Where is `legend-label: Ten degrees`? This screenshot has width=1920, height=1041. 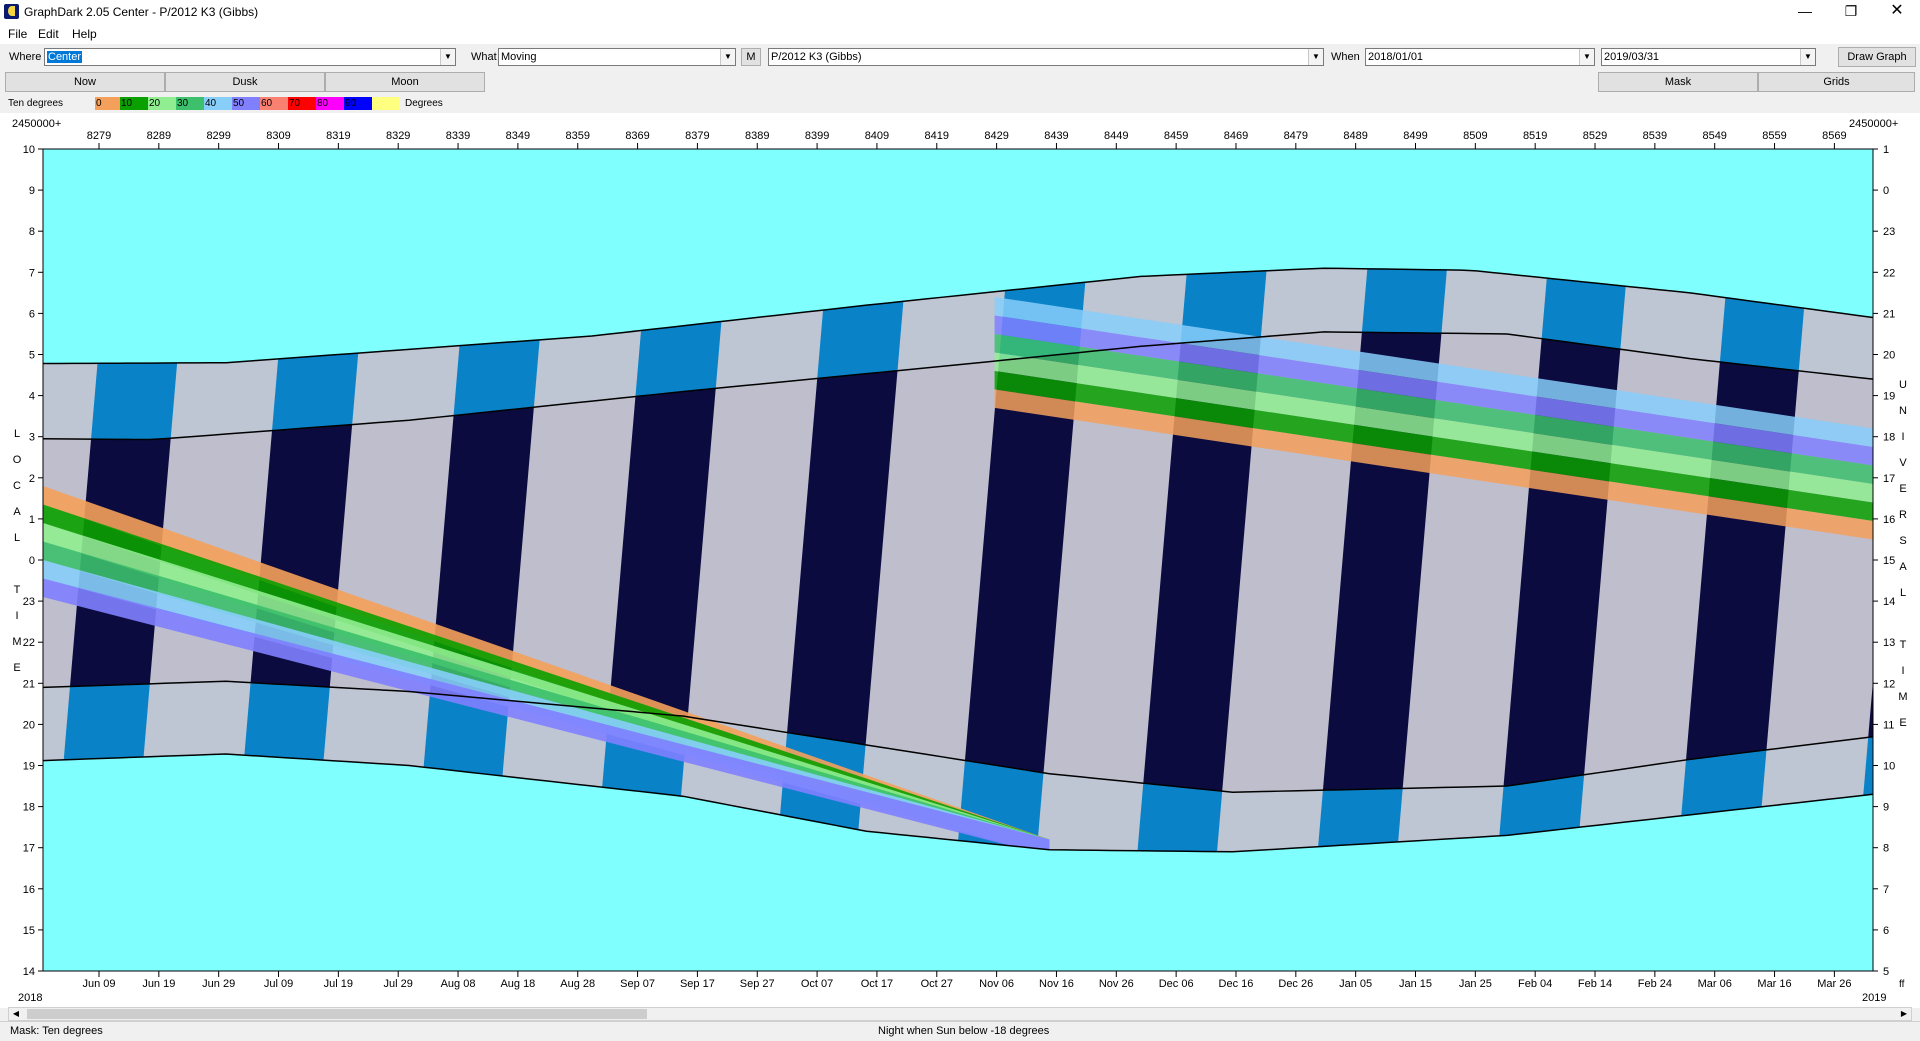 legend-label: Ten degrees is located at coordinates (36, 103).